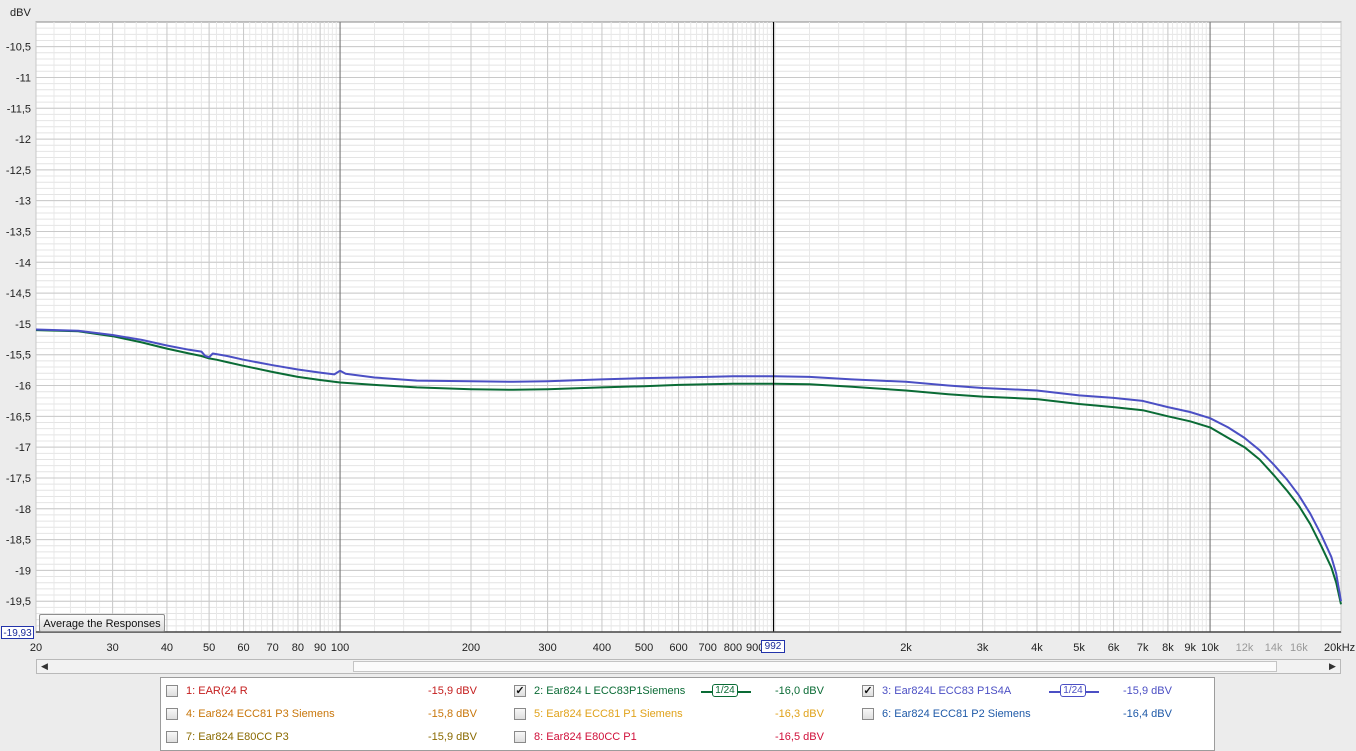 The width and height of the screenshot is (1356, 751). Describe the element at coordinates (1274, 648) in the screenshot. I see `x-tick-label: 14k` at that location.